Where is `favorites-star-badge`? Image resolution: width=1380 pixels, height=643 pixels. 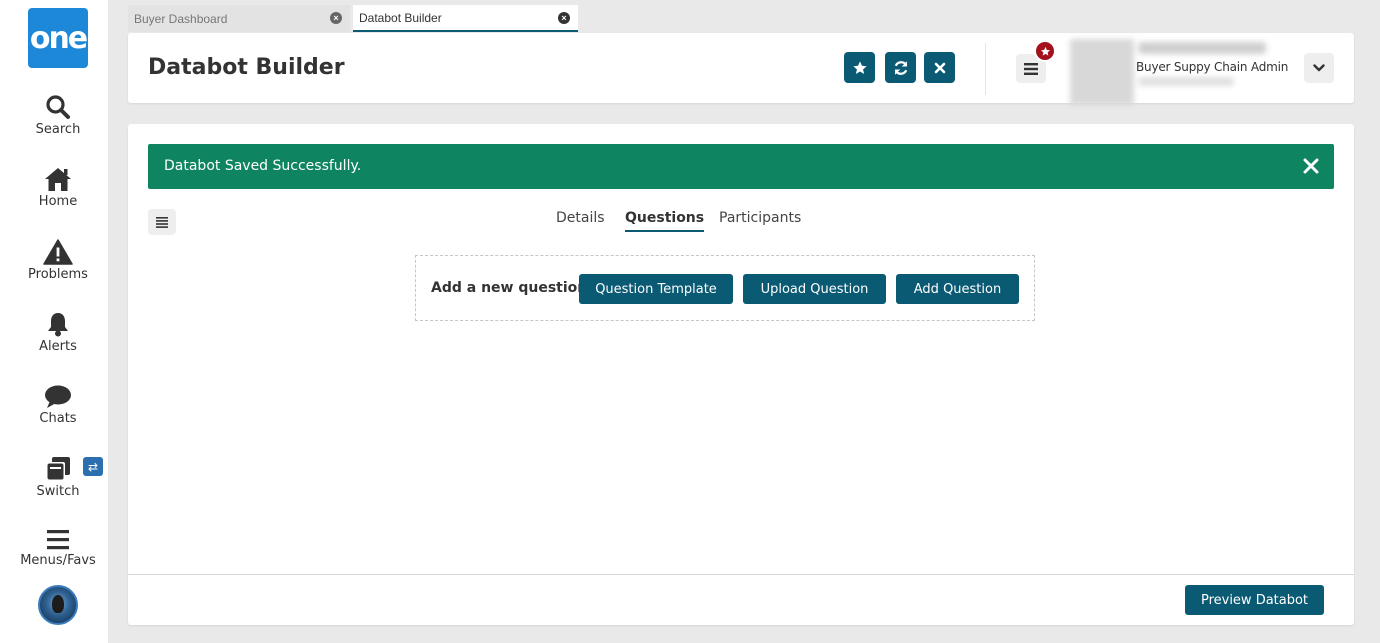 favorites-star-badge is located at coordinates (1045, 51).